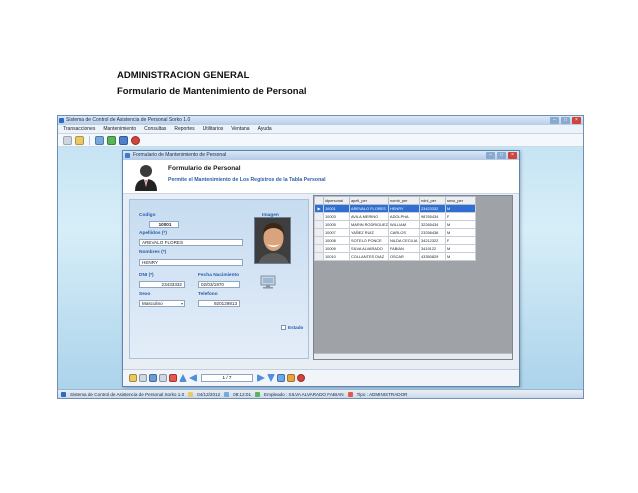 This screenshot has height=493, width=638. What do you see at coordinates (143, 378) in the screenshot?
I see `edit-icon` at bounding box center [143, 378].